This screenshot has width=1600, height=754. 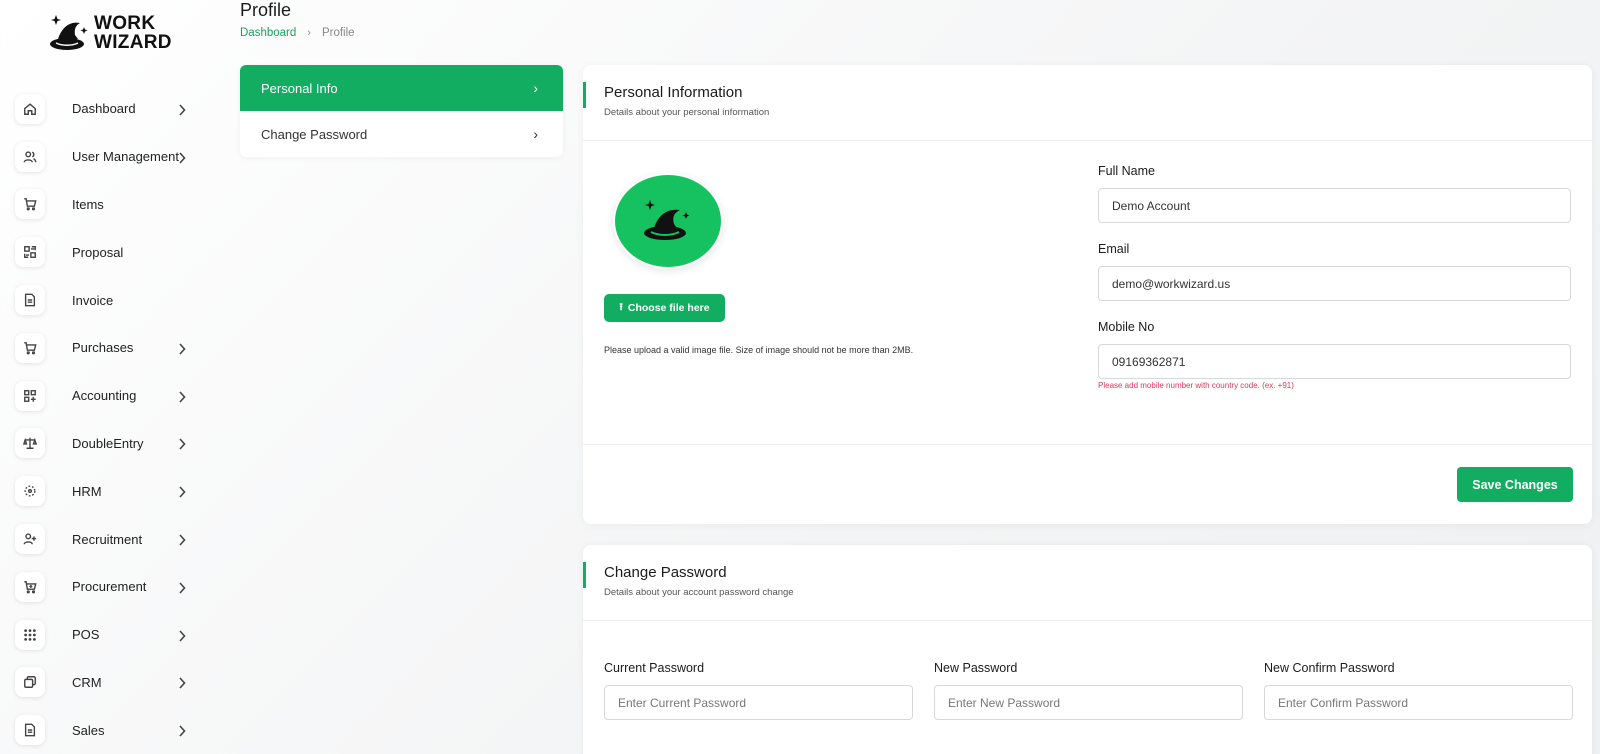 I want to click on confirm-password-label: New Confirm Password, so click(x=1329, y=668).